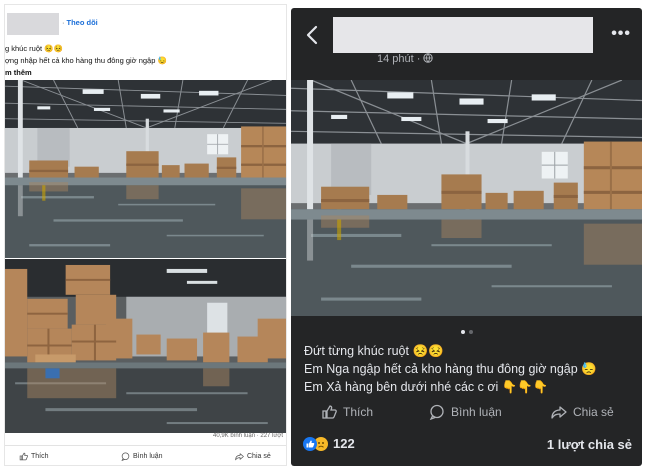 The image size is (650, 472). I want to click on share-button: Chia sẻ, so click(582, 412).